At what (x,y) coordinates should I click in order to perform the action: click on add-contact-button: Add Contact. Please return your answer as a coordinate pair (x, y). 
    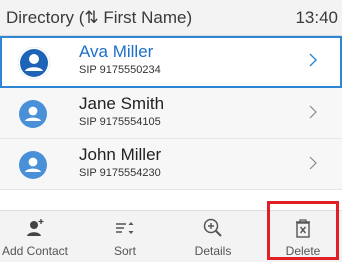
    Looking at the image, I should click on (35, 237).